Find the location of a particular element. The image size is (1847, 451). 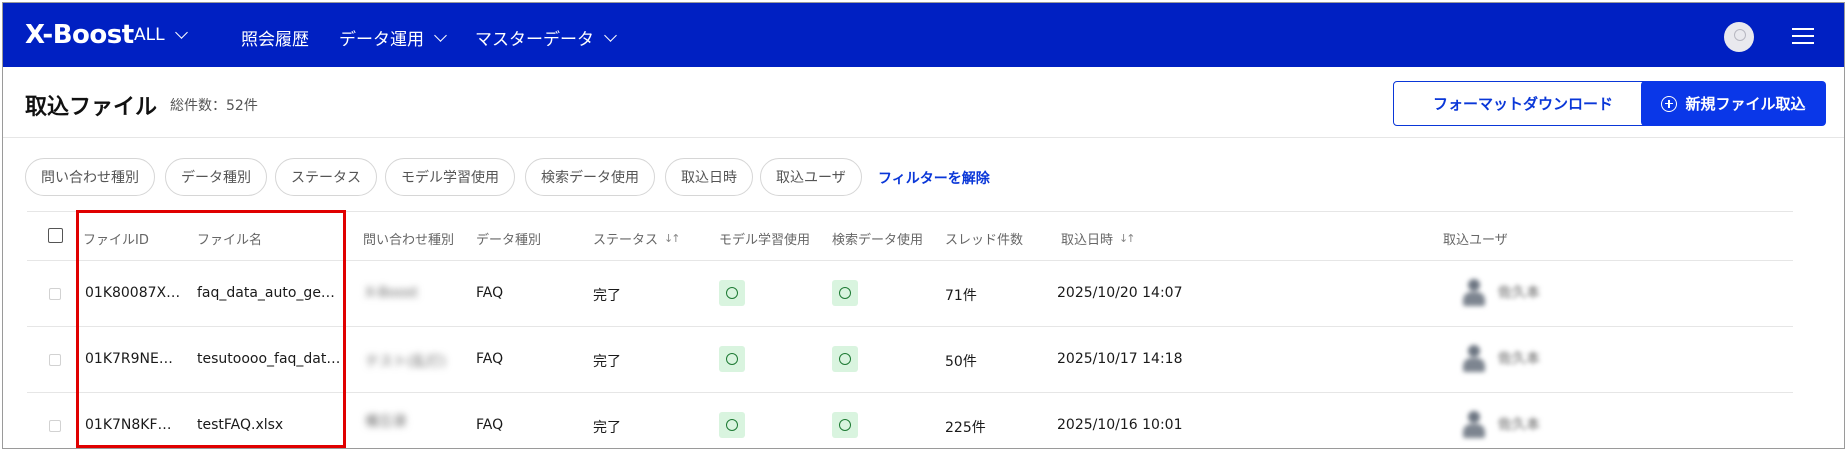

nav-item-label: ALL is located at coordinates (149, 35).